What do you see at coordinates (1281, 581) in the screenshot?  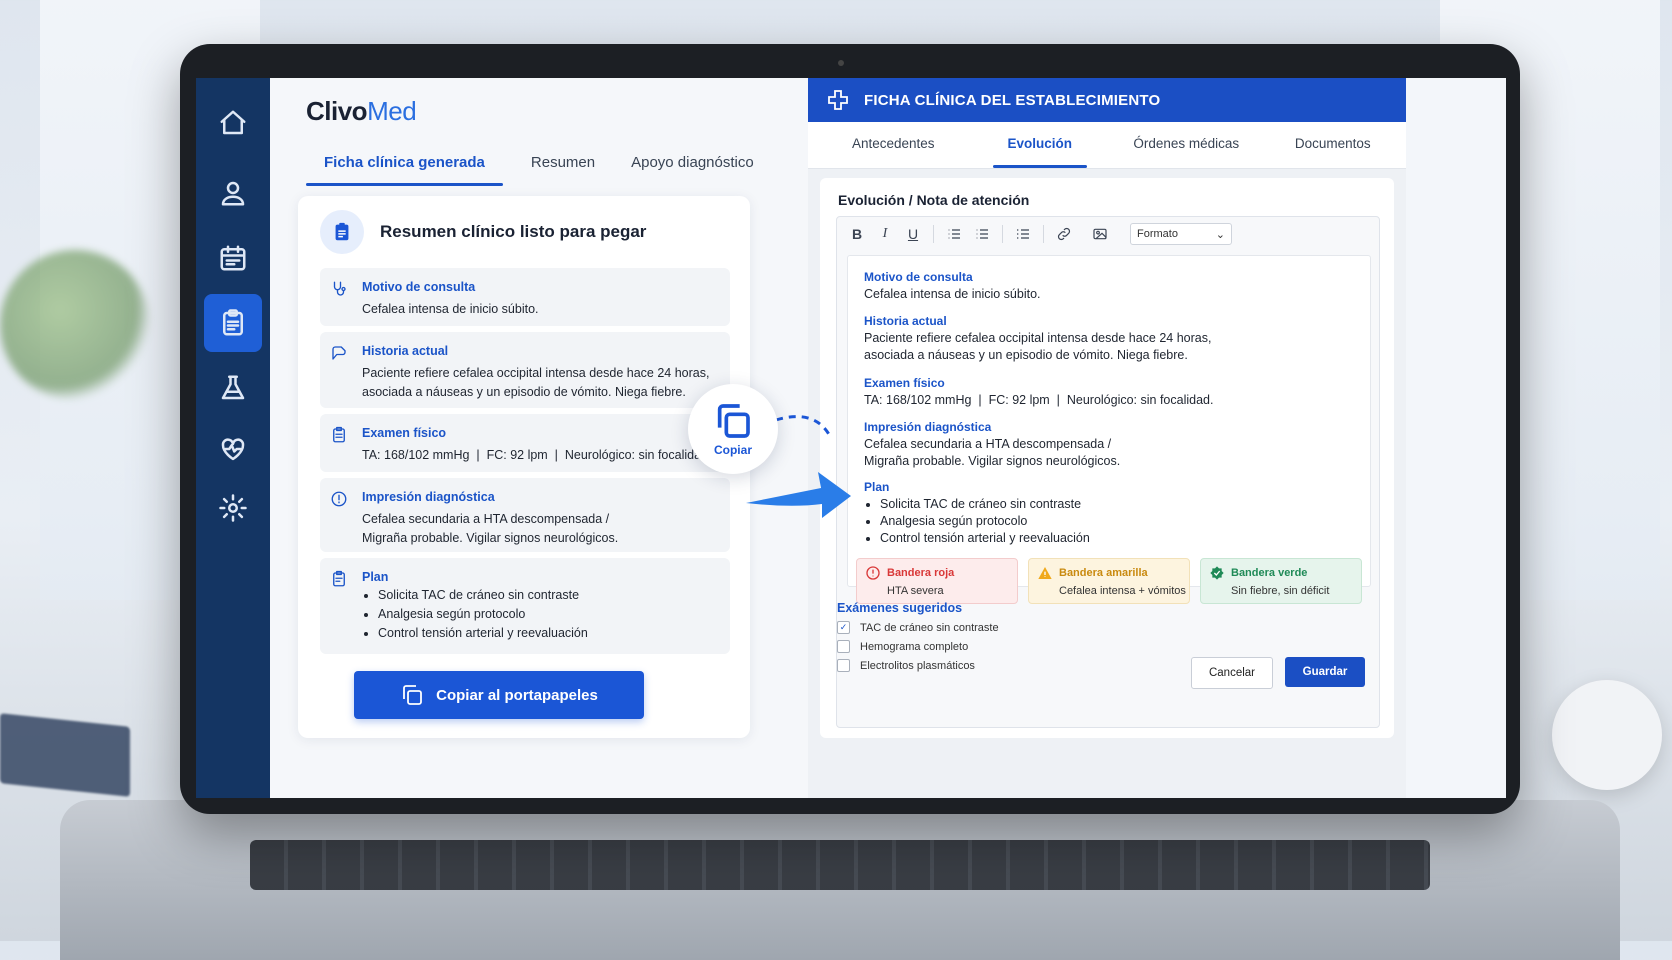 I see `green-flag-card: Bandera verde Sin fiebre, sin déficit` at bounding box center [1281, 581].